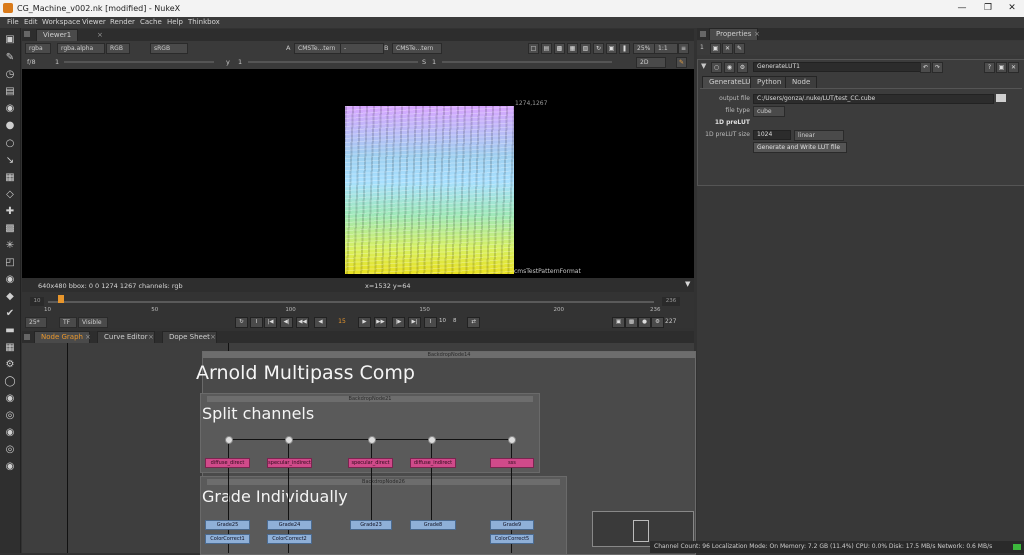 The image size is (1024, 555). What do you see at coordinates (289, 539) in the screenshot?
I see `colorcorrect-node: ColorCorrect2` at bounding box center [289, 539].